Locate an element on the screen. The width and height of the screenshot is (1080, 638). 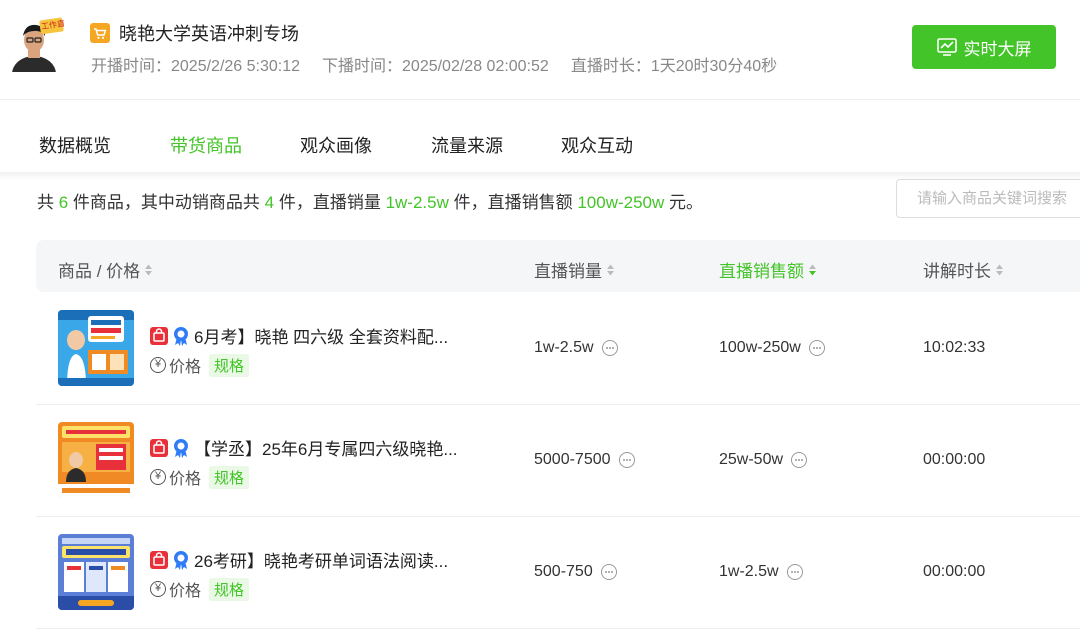
sales-amount-cell: 25w-50w is located at coordinates (763, 460).